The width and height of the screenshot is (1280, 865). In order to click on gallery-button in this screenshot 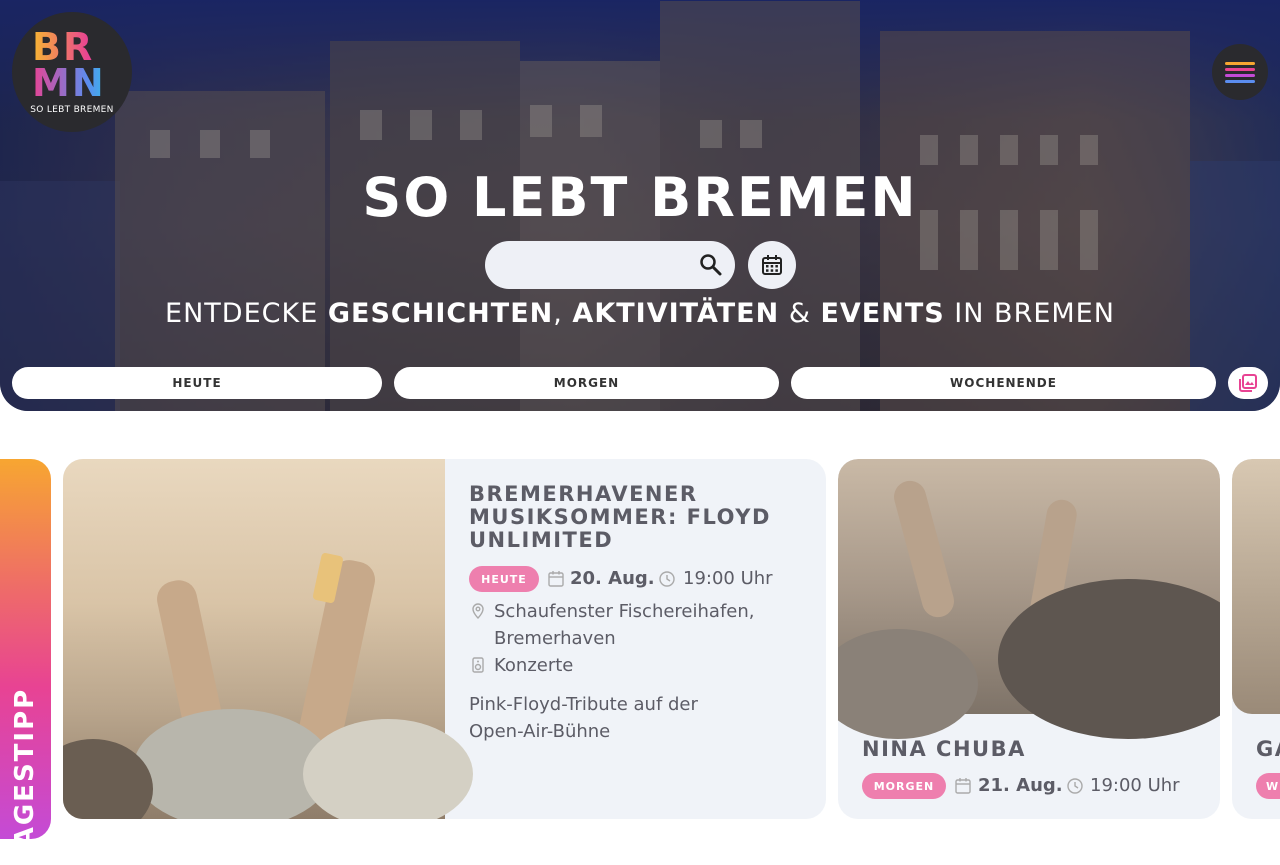, I will do `click(1248, 383)`.